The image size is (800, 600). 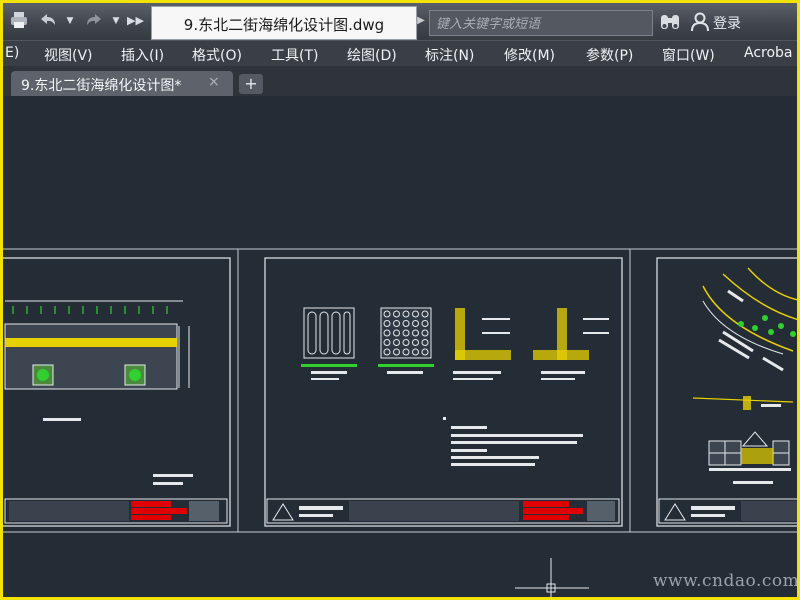 I want to click on document-title: 9.东北二街海绵化设计图.dwg, so click(x=284, y=25).